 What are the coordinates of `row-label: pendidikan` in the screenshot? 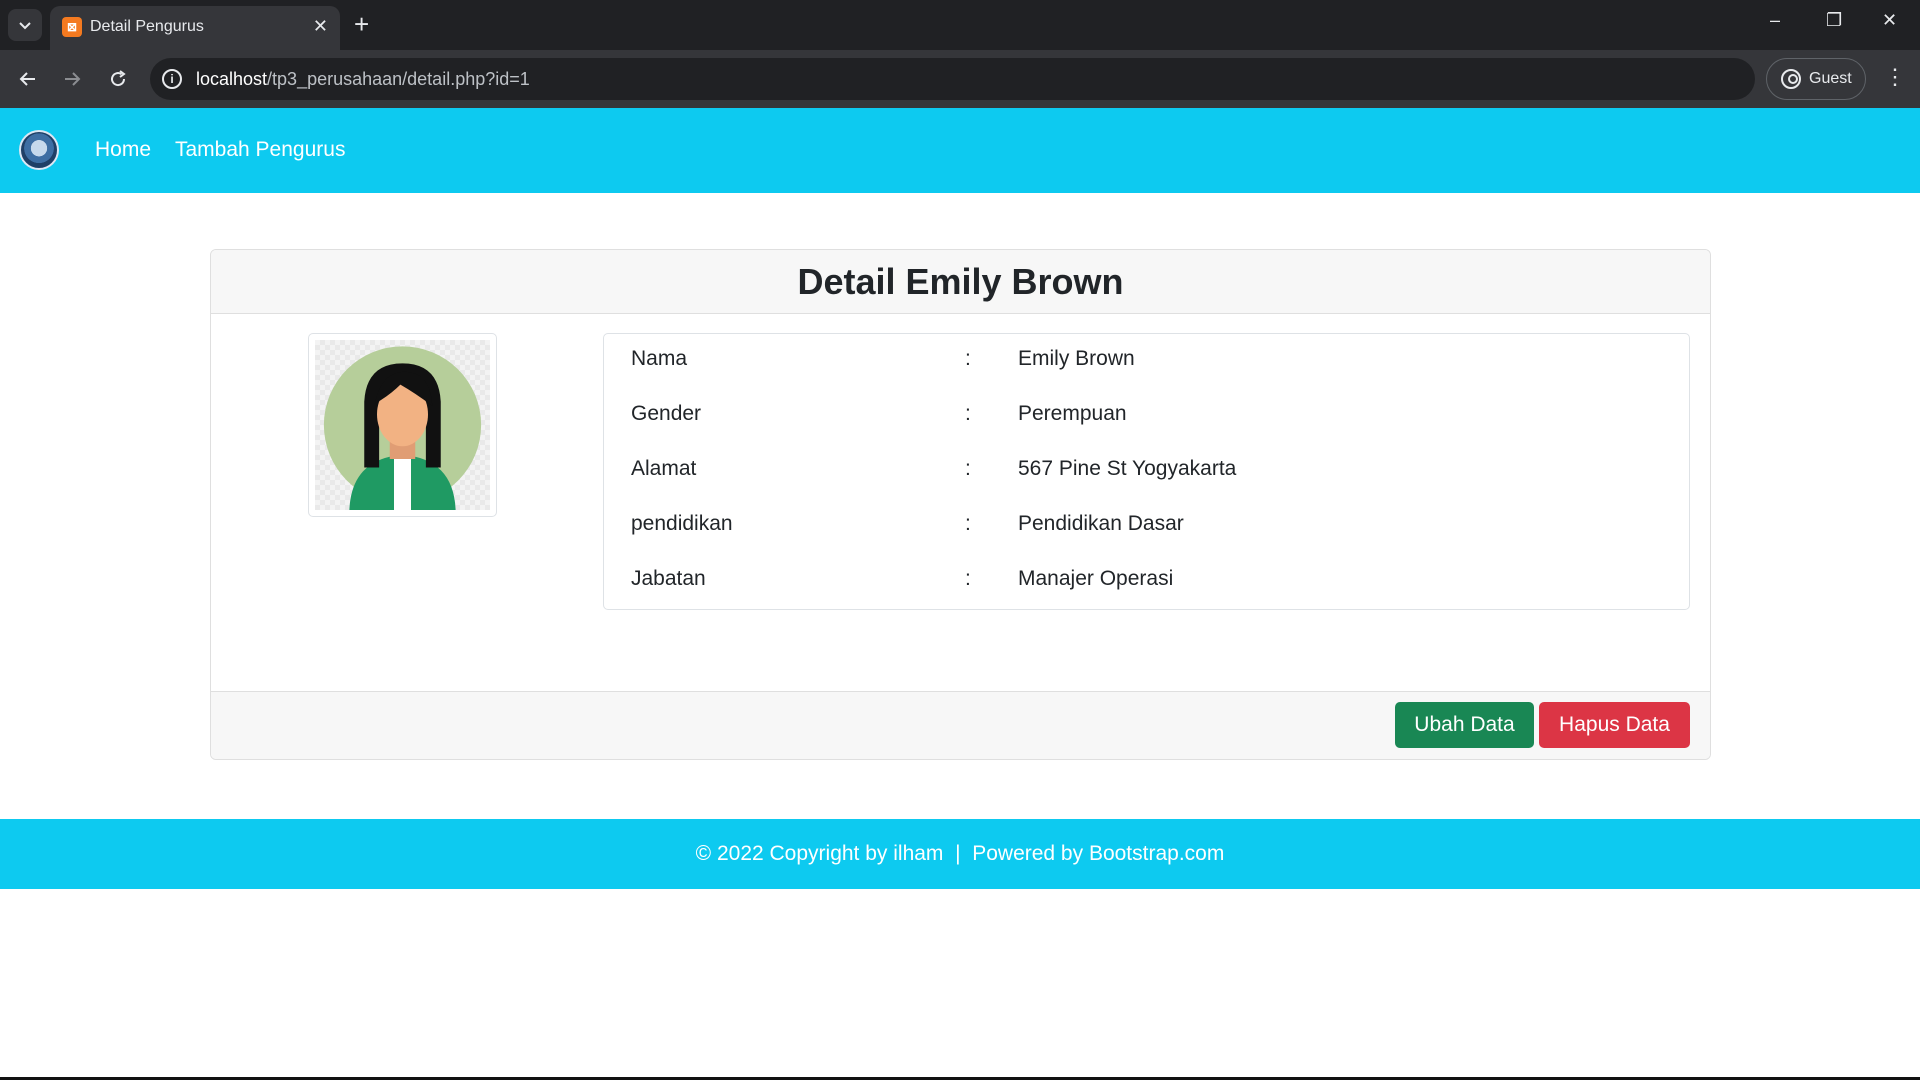 It's located at (682, 523).